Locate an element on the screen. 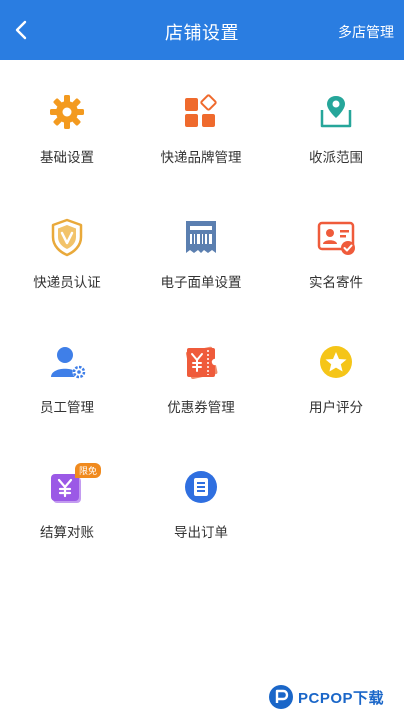 Image resolution: width=404 pixels, height=720 pixels. multi-store-button: 多店管理 is located at coordinates (366, 32).